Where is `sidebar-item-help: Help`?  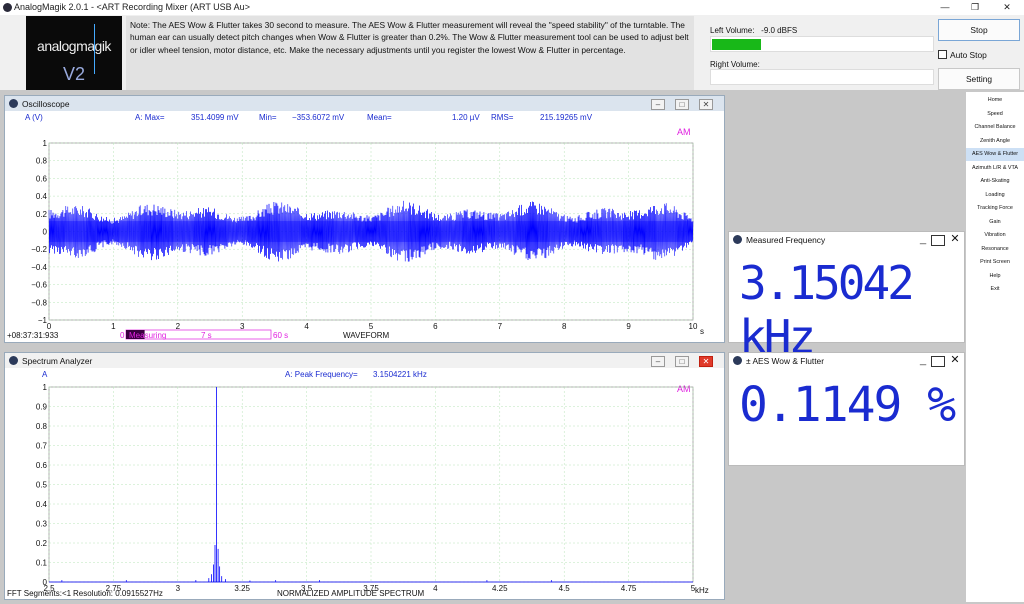 sidebar-item-help: Help is located at coordinates (995, 276).